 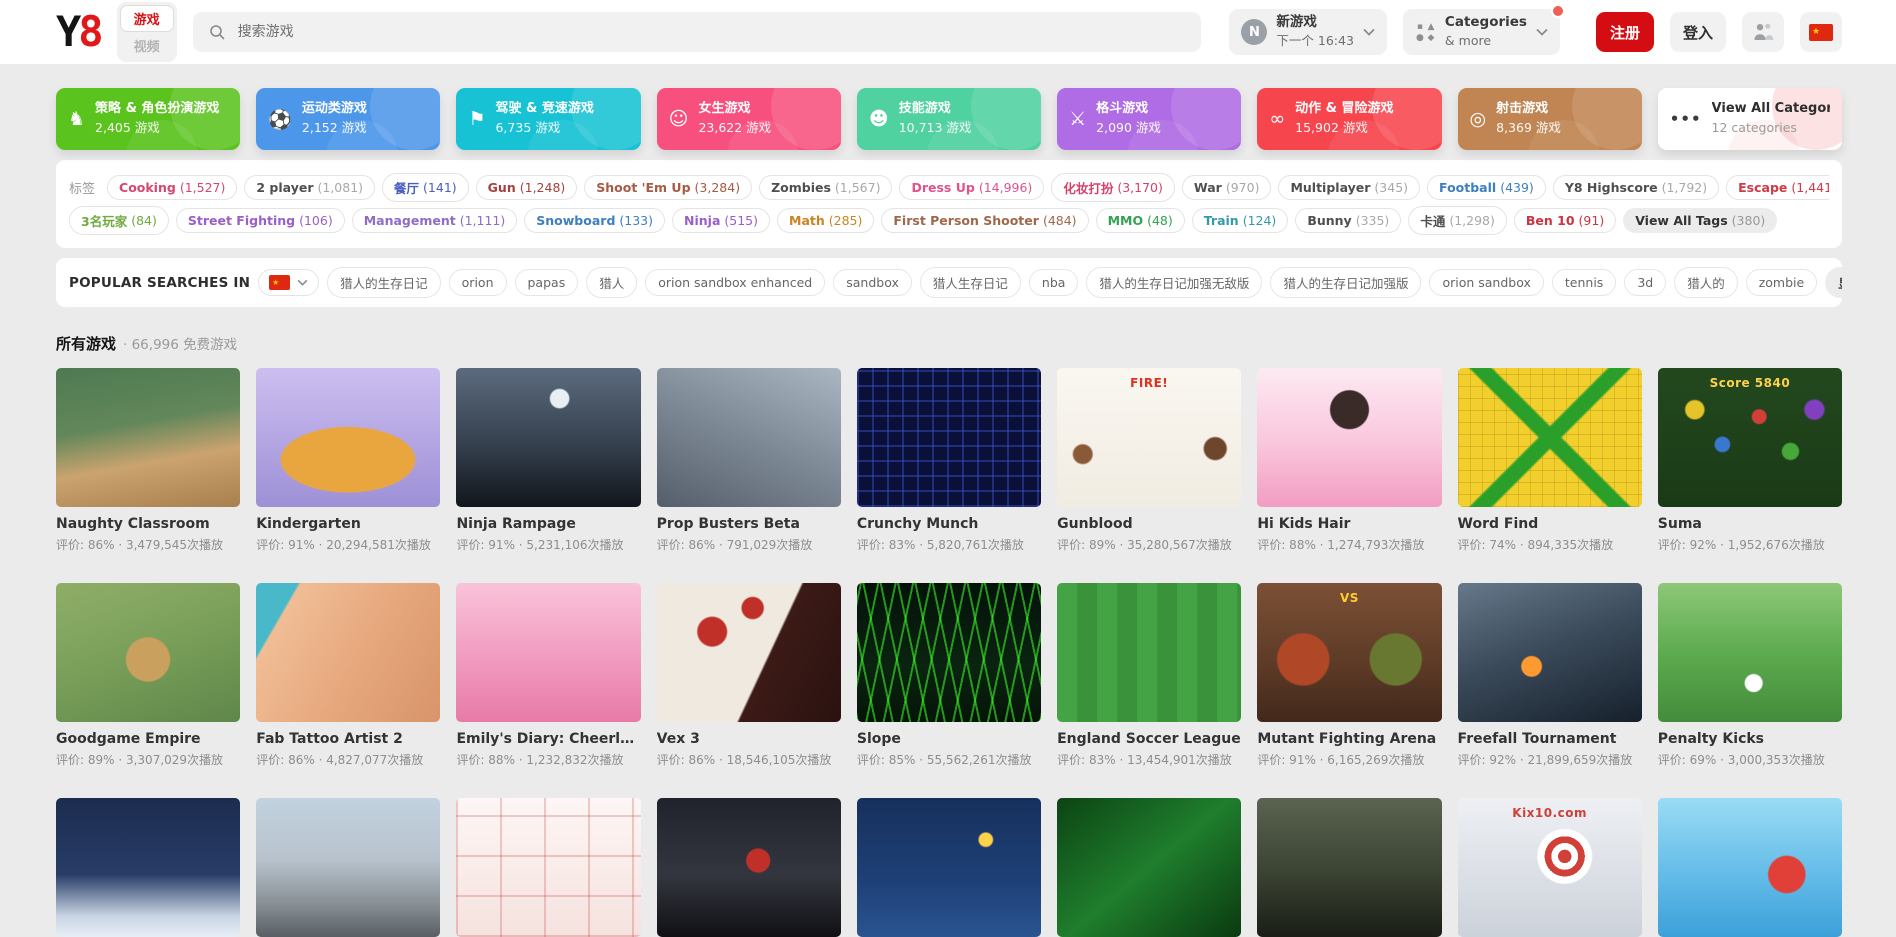 What do you see at coordinates (146, 18) in the screenshot?
I see `tab-games: 游戏` at bounding box center [146, 18].